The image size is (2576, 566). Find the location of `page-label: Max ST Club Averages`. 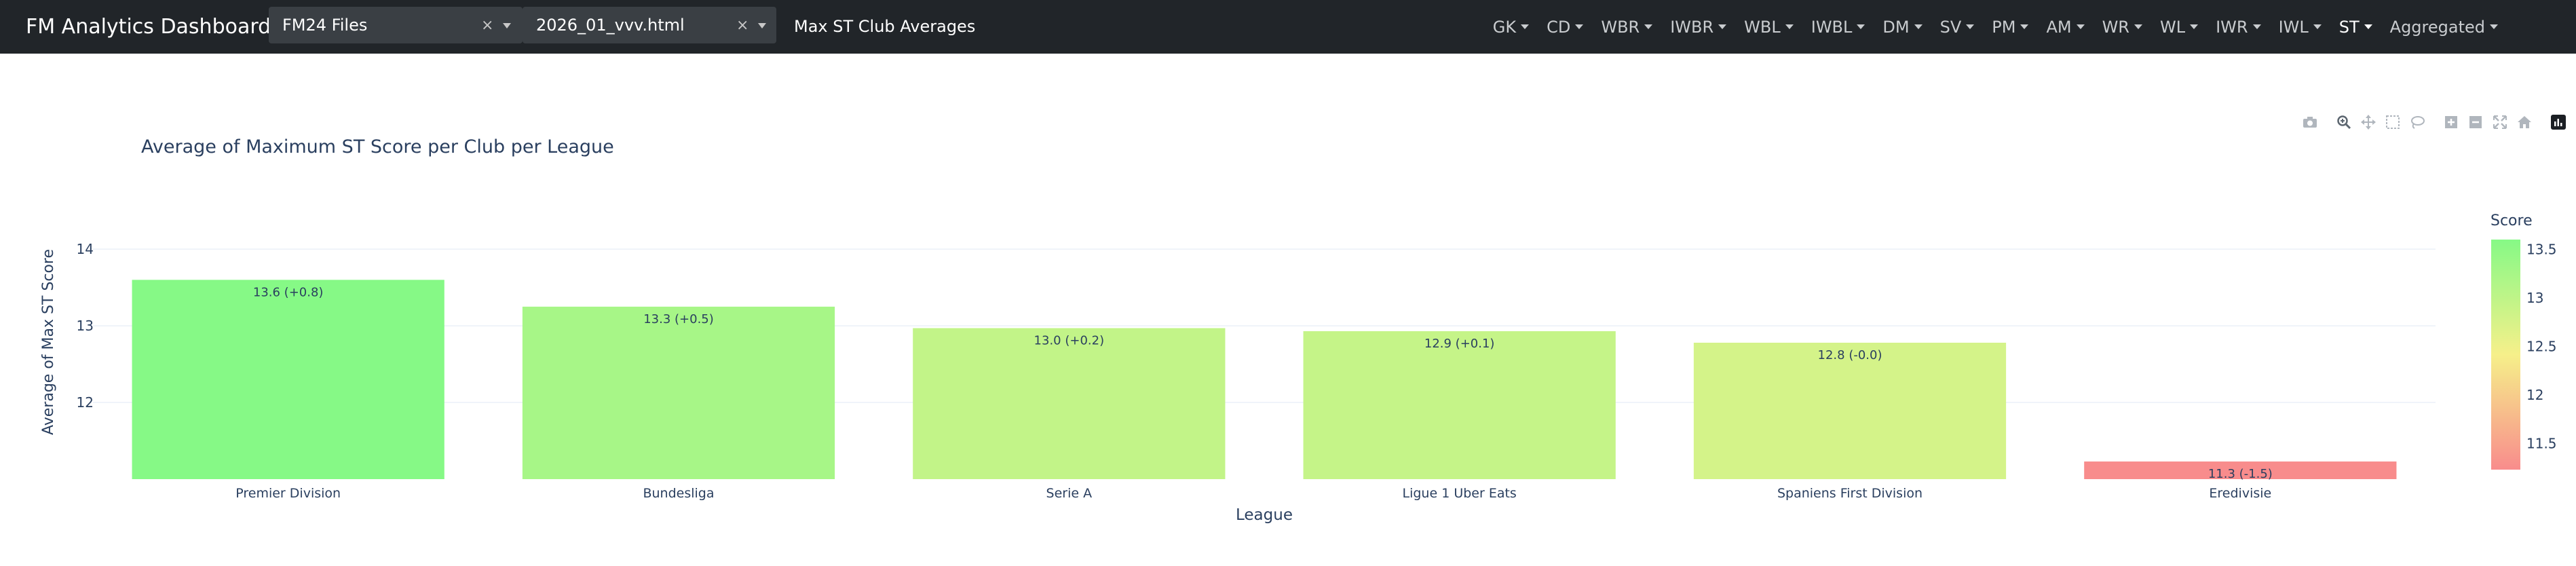

page-label: Max ST Club Averages is located at coordinates (885, 27).